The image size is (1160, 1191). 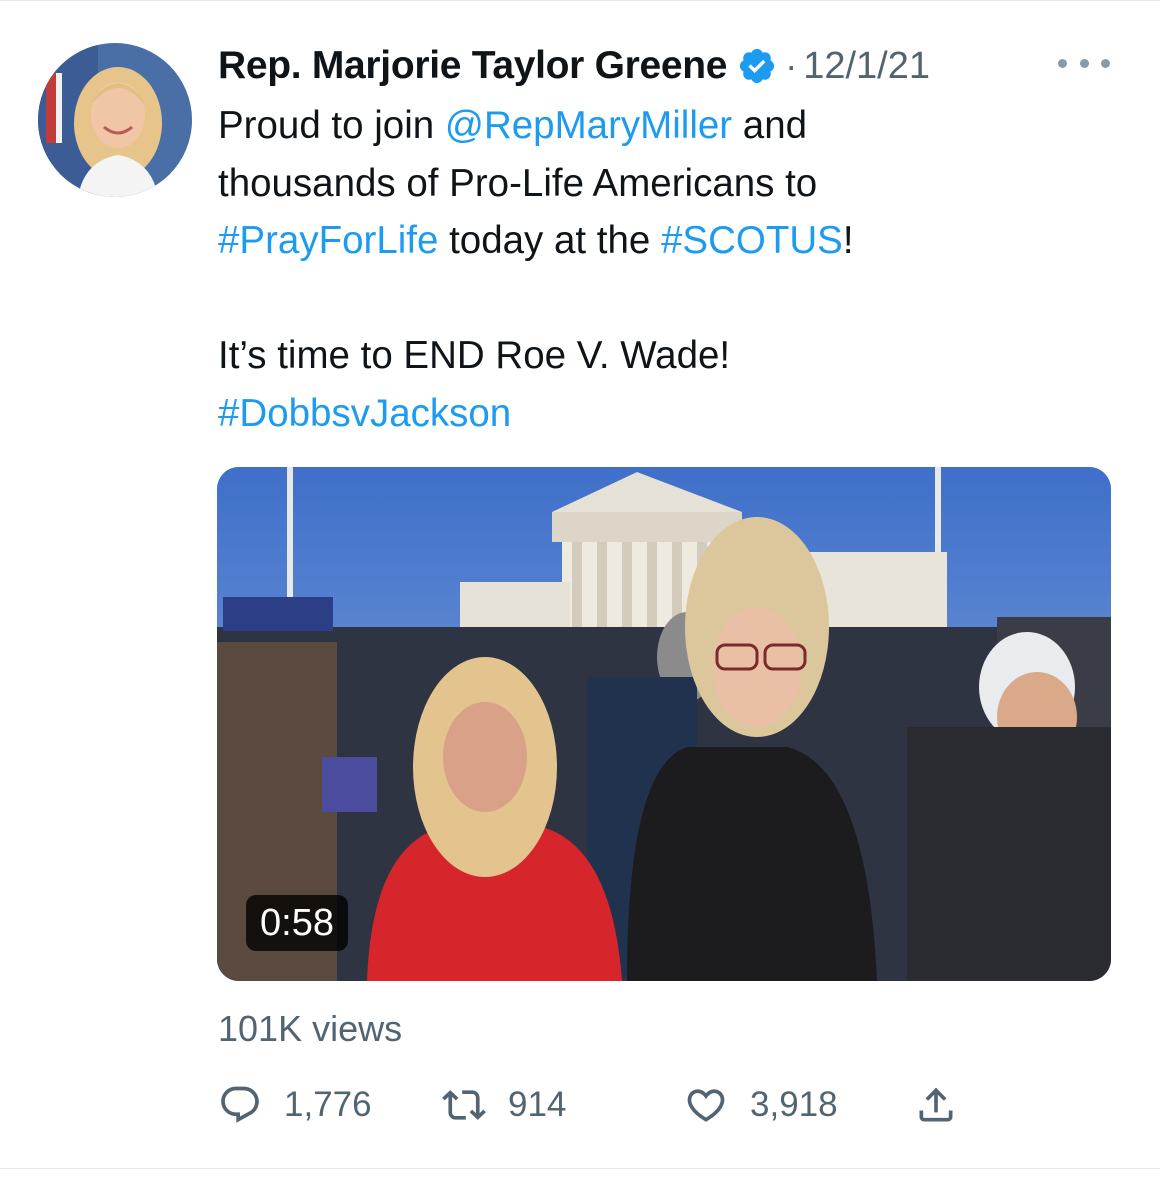 What do you see at coordinates (504, 1105) in the screenshot?
I see `retweet-button: 914` at bounding box center [504, 1105].